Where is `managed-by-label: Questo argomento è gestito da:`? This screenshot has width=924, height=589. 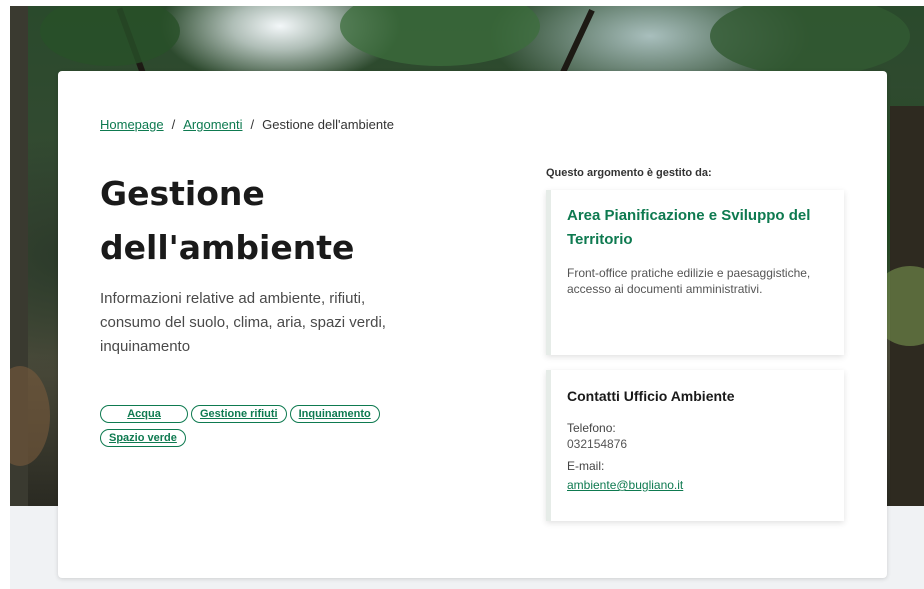 managed-by-label: Questo argomento è gestito da: is located at coordinates (629, 173).